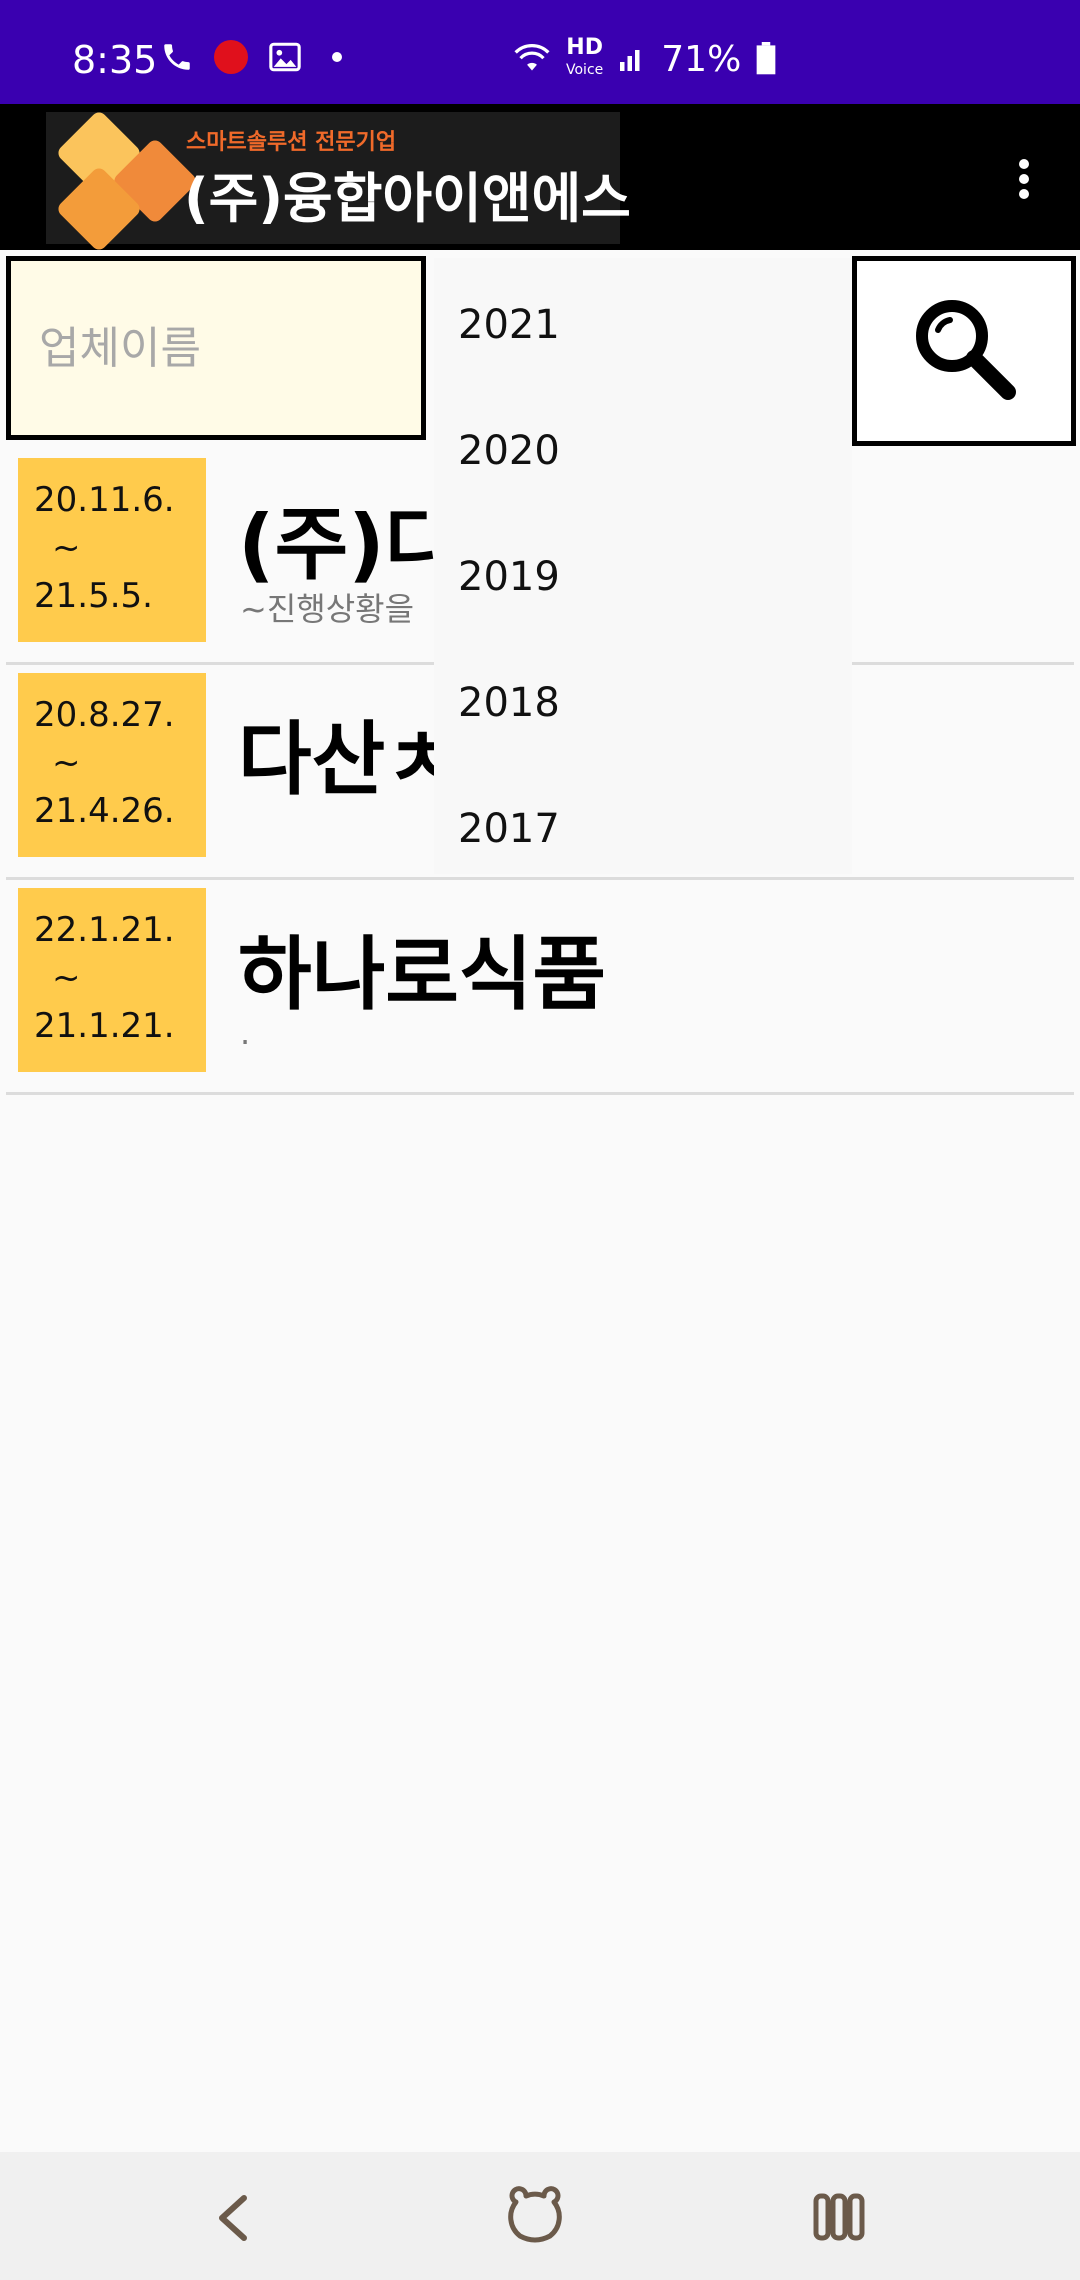 The height and width of the screenshot is (2280, 1080). I want to click on search-button, so click(964, 351).